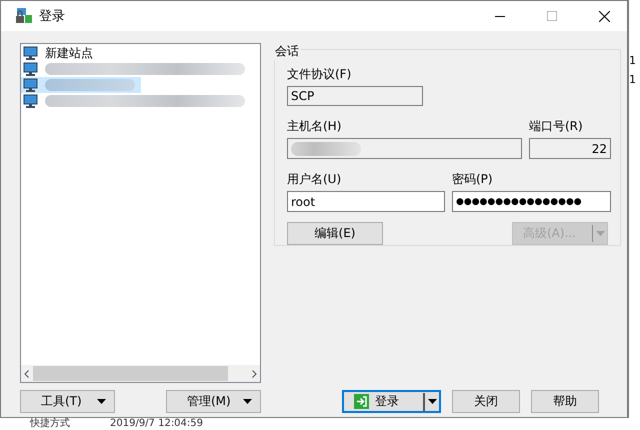  Describe the element at coordinates (314, 126) in the screenshot. I see `field-label: 主机名(H)` at that location.